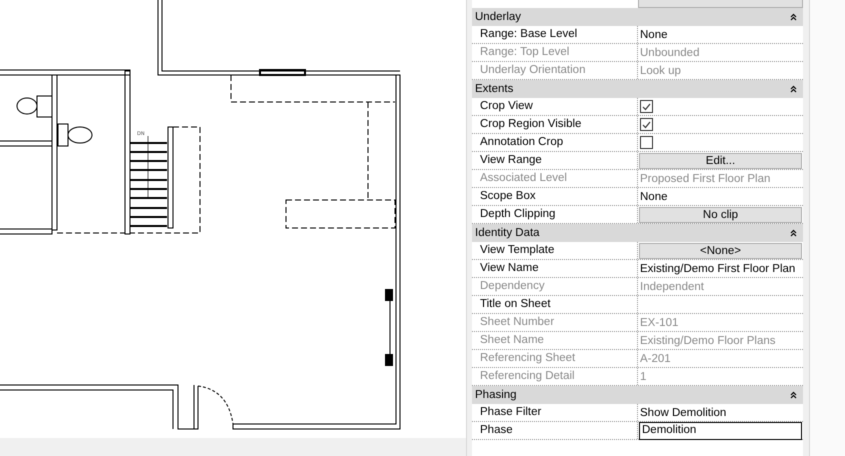 The height and width of the screenshot is (456, 845). What do you see at coordinates (498, 17) in the screenshot?
I see `section-title: Underlay` at bounding box center [498, 17].